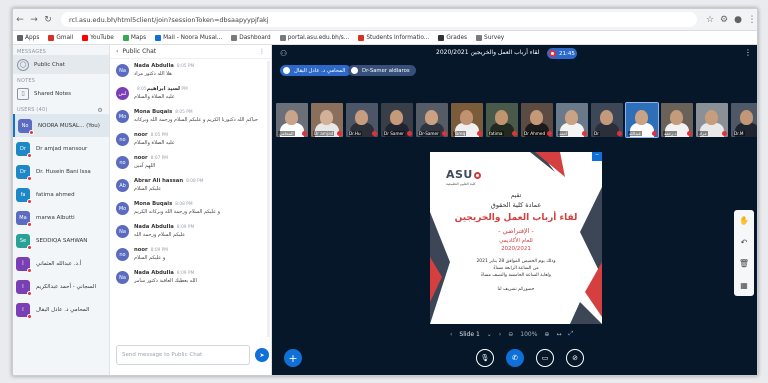  I want to click on talking-indicator: المحامي د. عادل البقال, so click(316, 70).